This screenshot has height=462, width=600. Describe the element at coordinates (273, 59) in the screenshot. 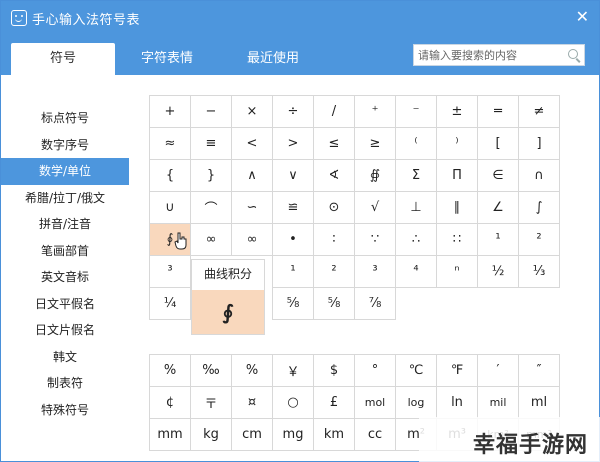

I see `tab-recent: 最近使用` at that location.